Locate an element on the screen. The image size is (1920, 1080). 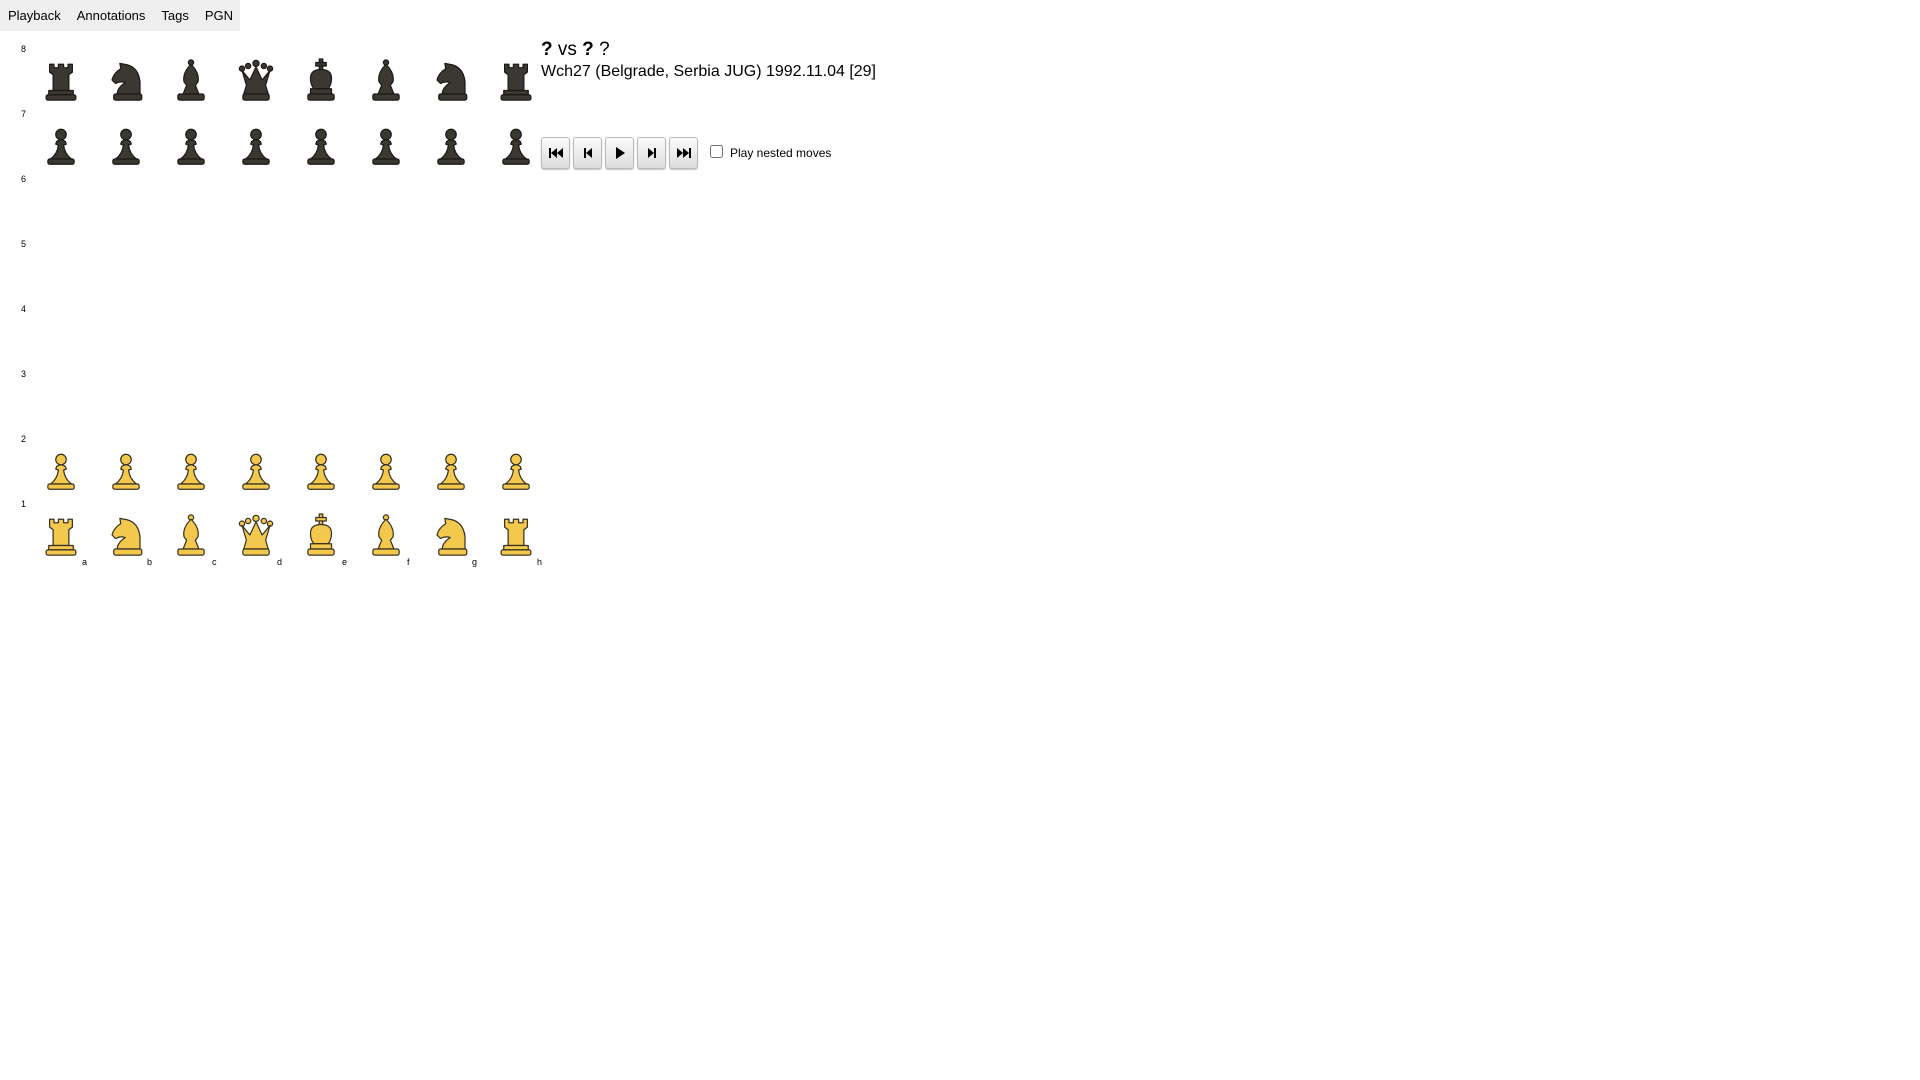
next-move-button is located at coordinates (651, 153).